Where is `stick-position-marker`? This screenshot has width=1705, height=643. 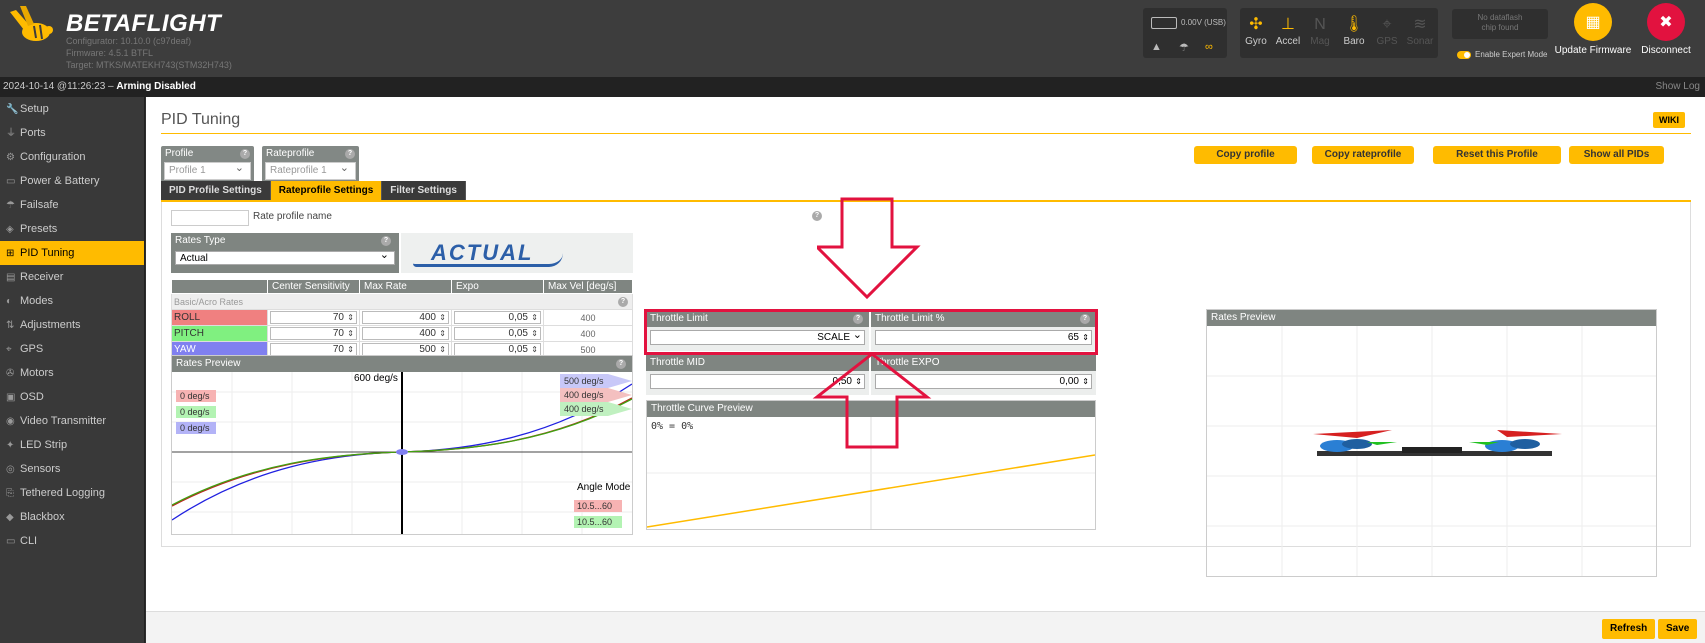
stick-position-marker is located at coordinates (402, 452).